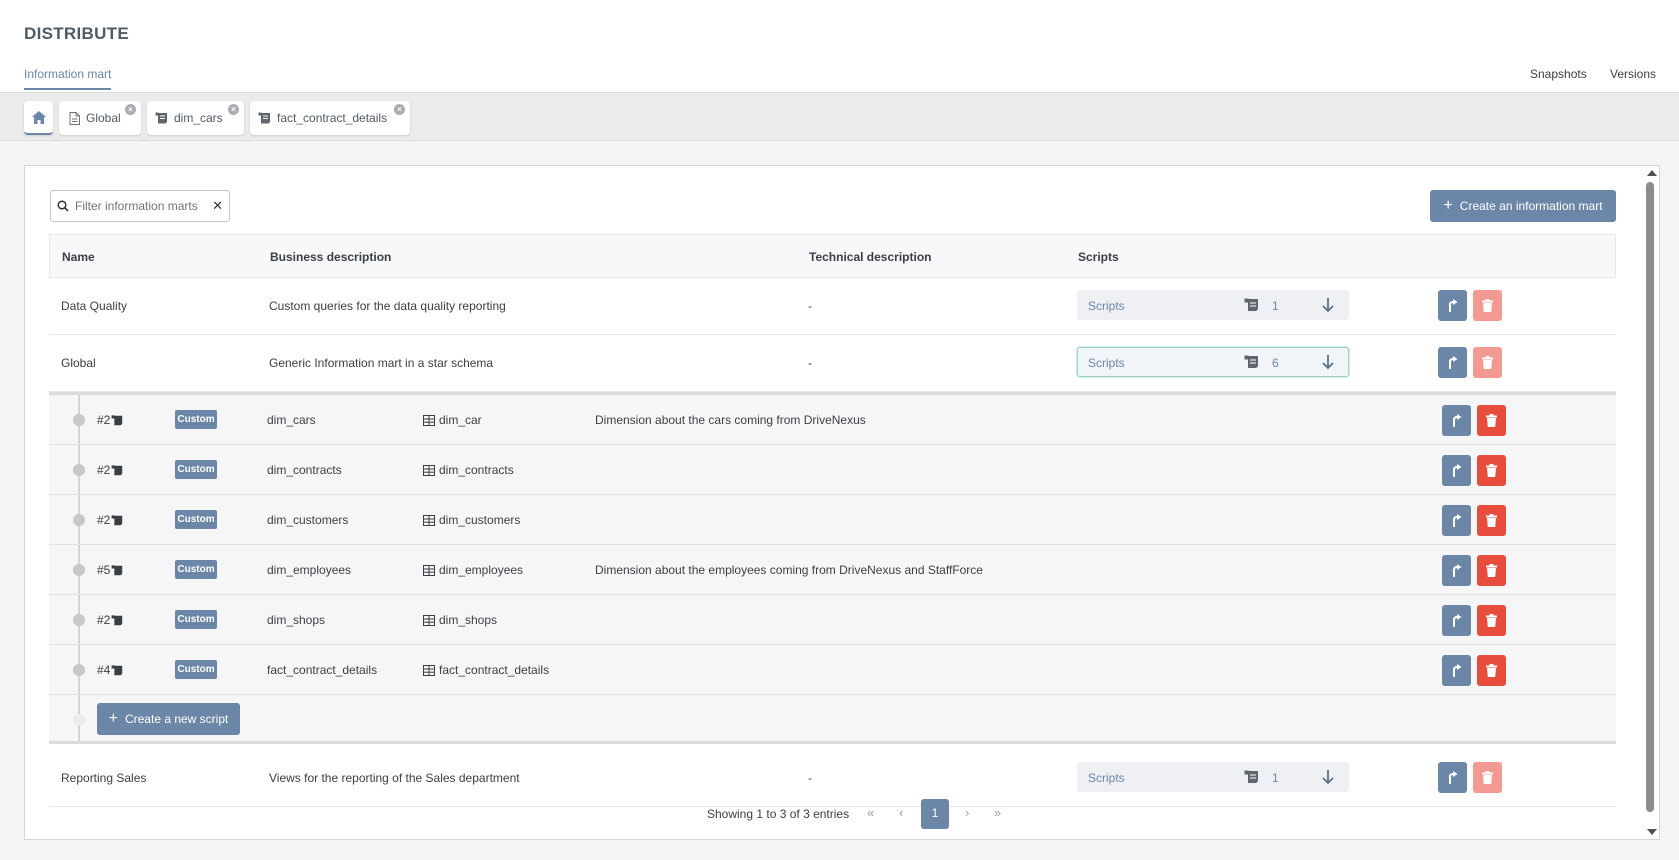 Image resolution: width=1679 pixels, height=860 pixels. Describe the element at coordinates (870, 812) in the screenshot. I see `first-page-button: «` at that location.